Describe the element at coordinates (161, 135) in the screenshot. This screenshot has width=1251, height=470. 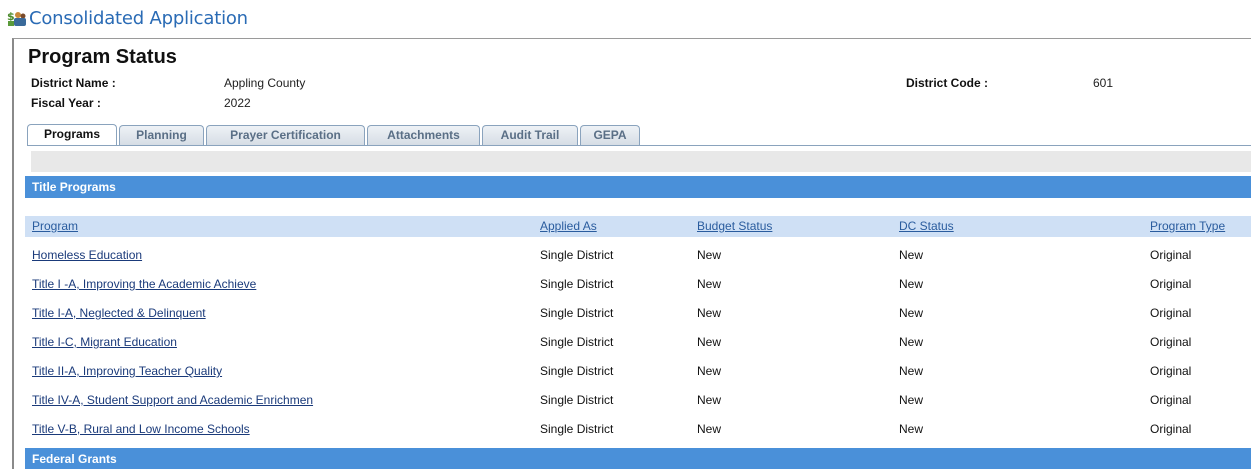
I see `tab-planning: Planning` at that location.